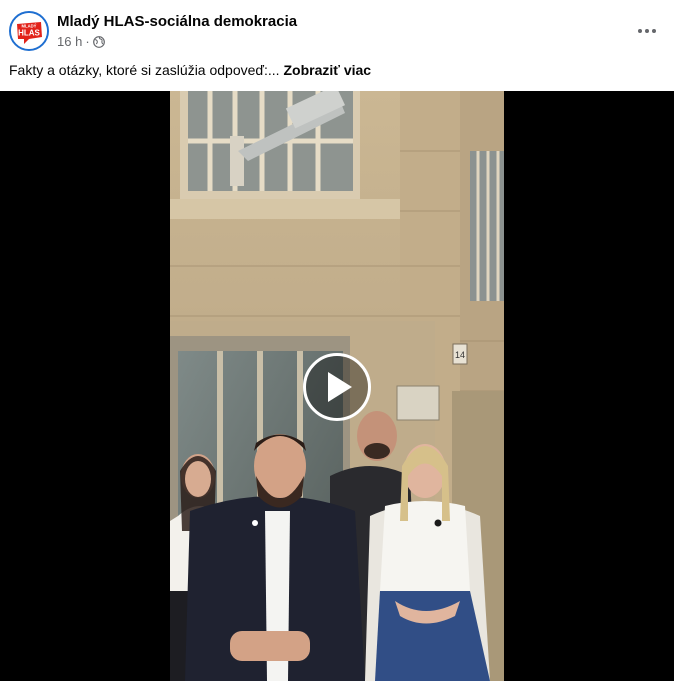  I want to click on page-name-link: Mladý HLAS-sociálna demokracia, so click(177, 21).